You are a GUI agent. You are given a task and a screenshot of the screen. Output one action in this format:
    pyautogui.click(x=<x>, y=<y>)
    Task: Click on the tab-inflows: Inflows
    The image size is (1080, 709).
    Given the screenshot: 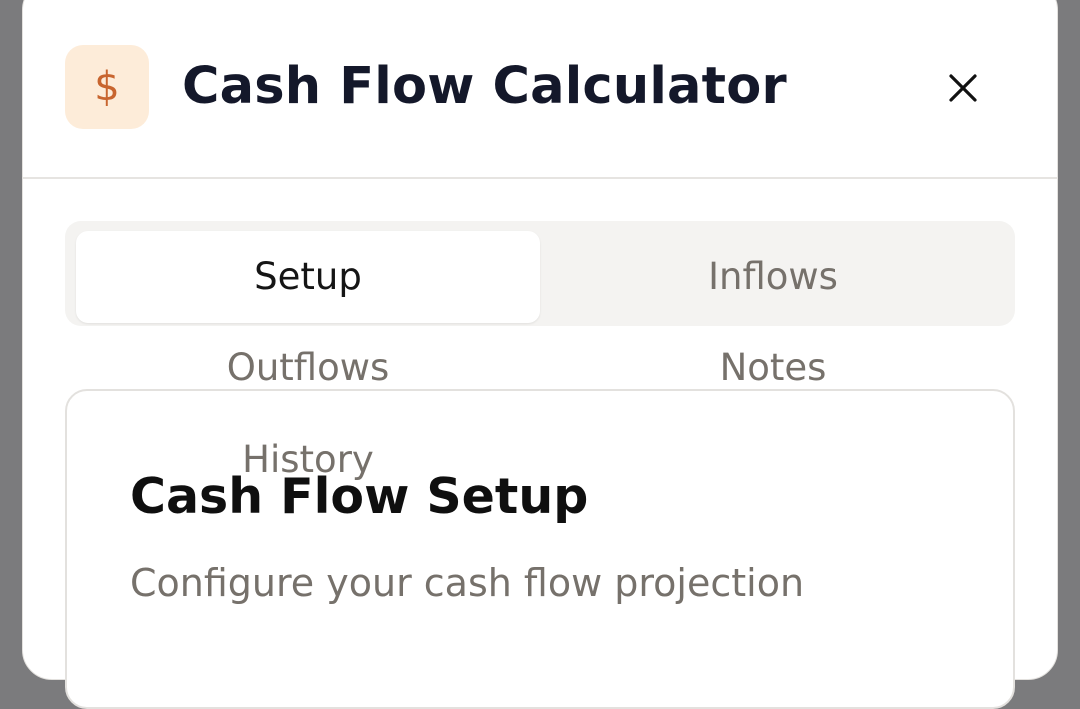 What is the action you would take?
    pyautogui.click(x=773, y=277)
    